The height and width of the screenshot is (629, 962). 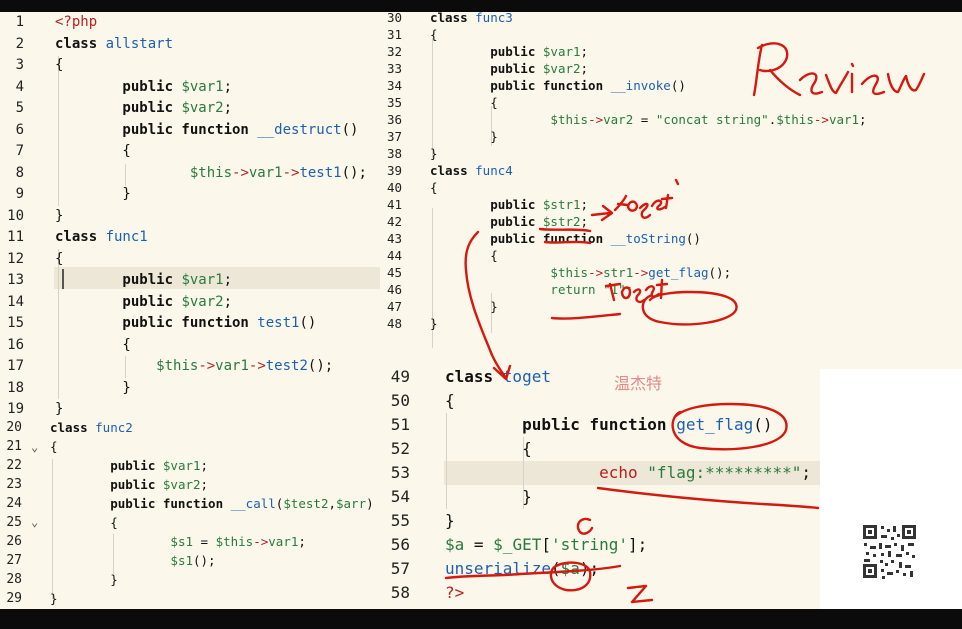 What do you see at coordinates (509, 221) in the screenshot?
I see `code-text: public $str2;` at bounding box center [509, 221].